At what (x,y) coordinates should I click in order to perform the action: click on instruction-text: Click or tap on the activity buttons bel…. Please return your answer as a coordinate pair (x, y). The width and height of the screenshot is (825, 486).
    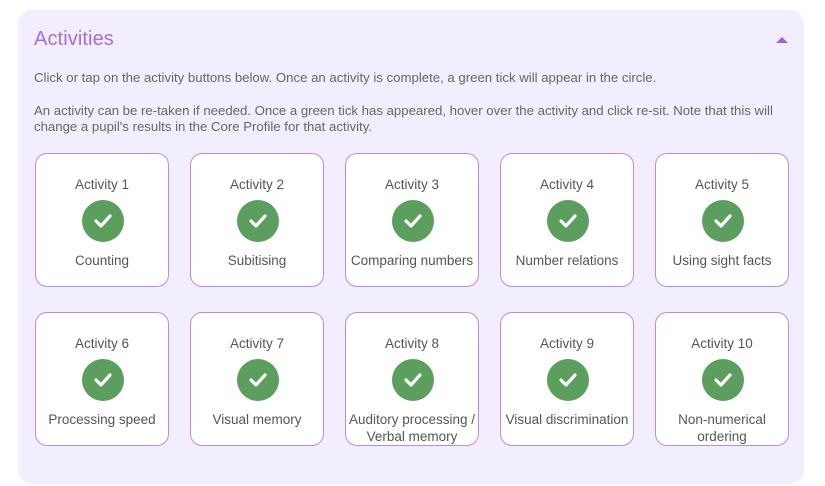
    Looking at the image, I should click on (345, 77).